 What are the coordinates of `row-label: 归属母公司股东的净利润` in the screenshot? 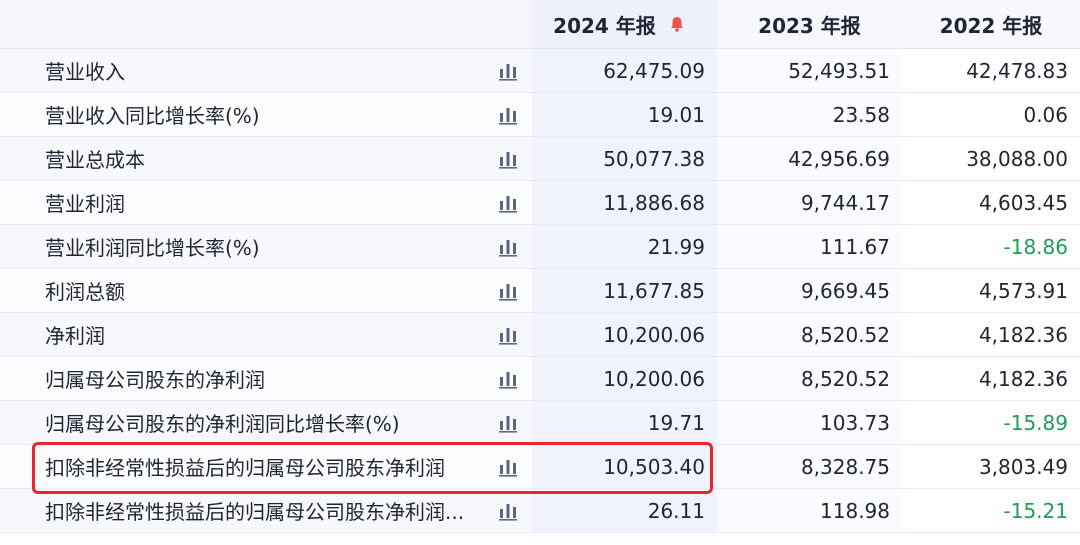 It's located at (155, 380).